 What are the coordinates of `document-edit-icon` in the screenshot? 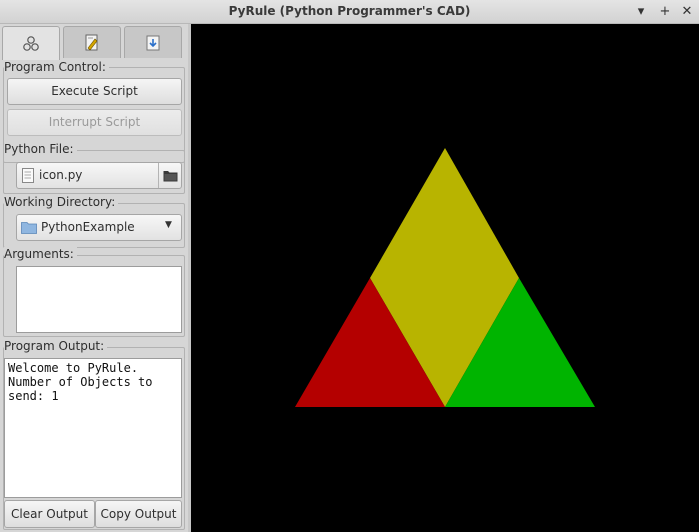 It's located at (91, 42).